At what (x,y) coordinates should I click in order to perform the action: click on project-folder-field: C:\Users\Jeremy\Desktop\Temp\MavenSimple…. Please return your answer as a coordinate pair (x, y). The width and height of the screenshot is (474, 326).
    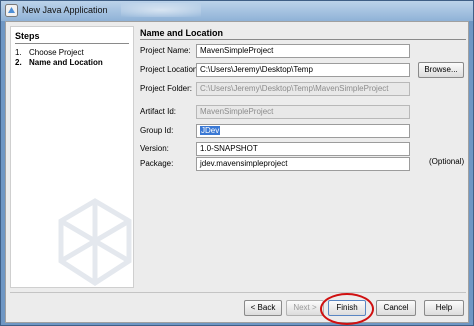
    Looking at the image, I should click on (303, 89).